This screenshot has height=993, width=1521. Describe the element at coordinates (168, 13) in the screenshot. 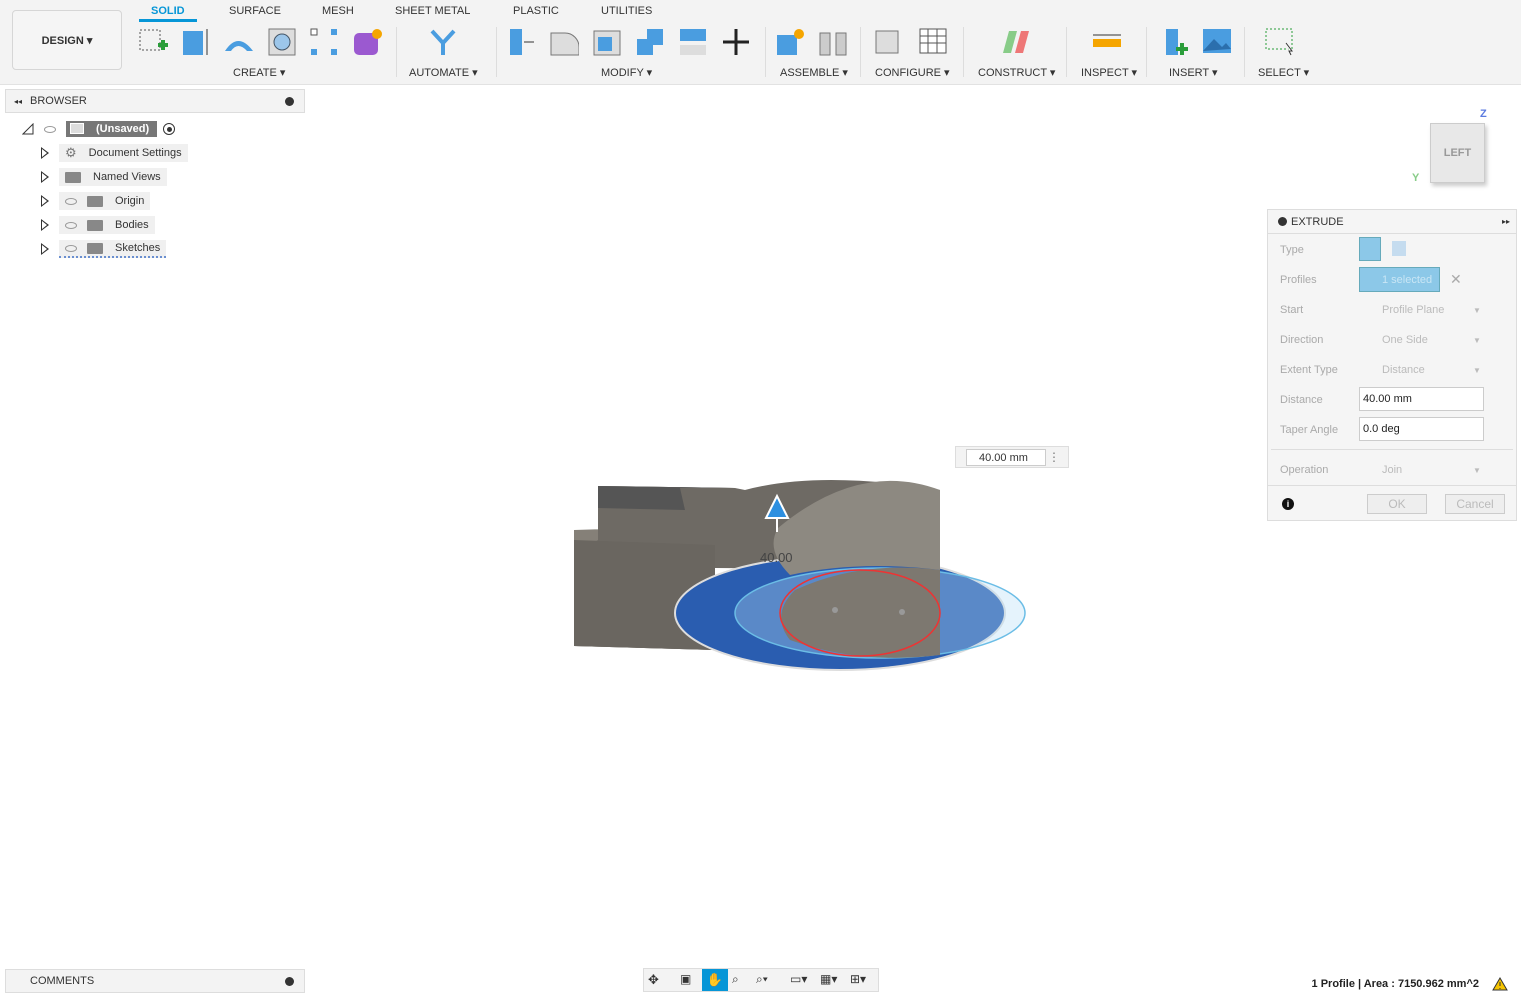

I see `tab-solid: SOLID` at that location.